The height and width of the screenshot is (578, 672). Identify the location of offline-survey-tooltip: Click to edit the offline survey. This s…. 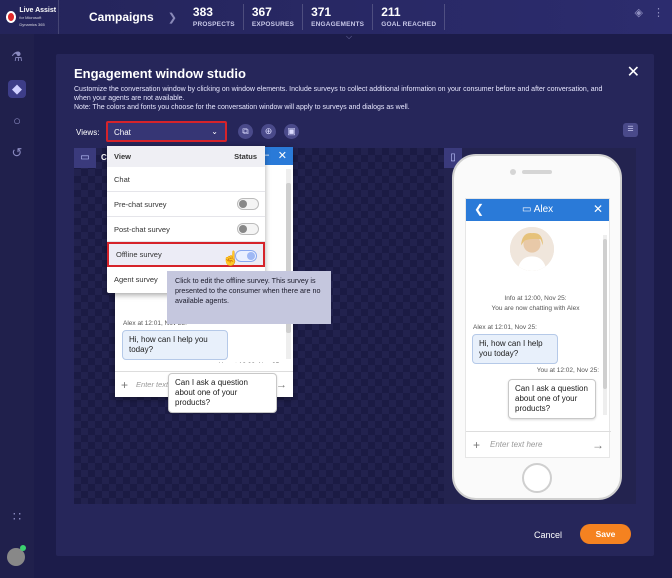
(249, 297).